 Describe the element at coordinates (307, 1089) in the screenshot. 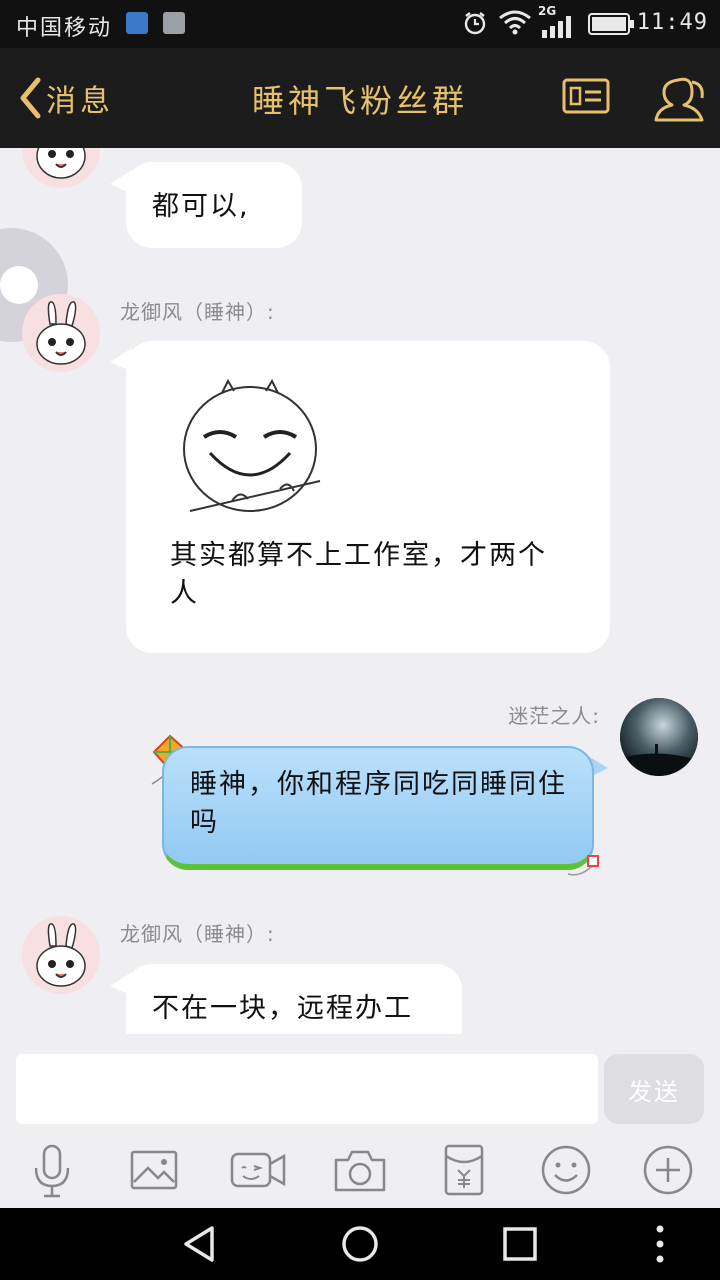

I see `message-input` at that location.